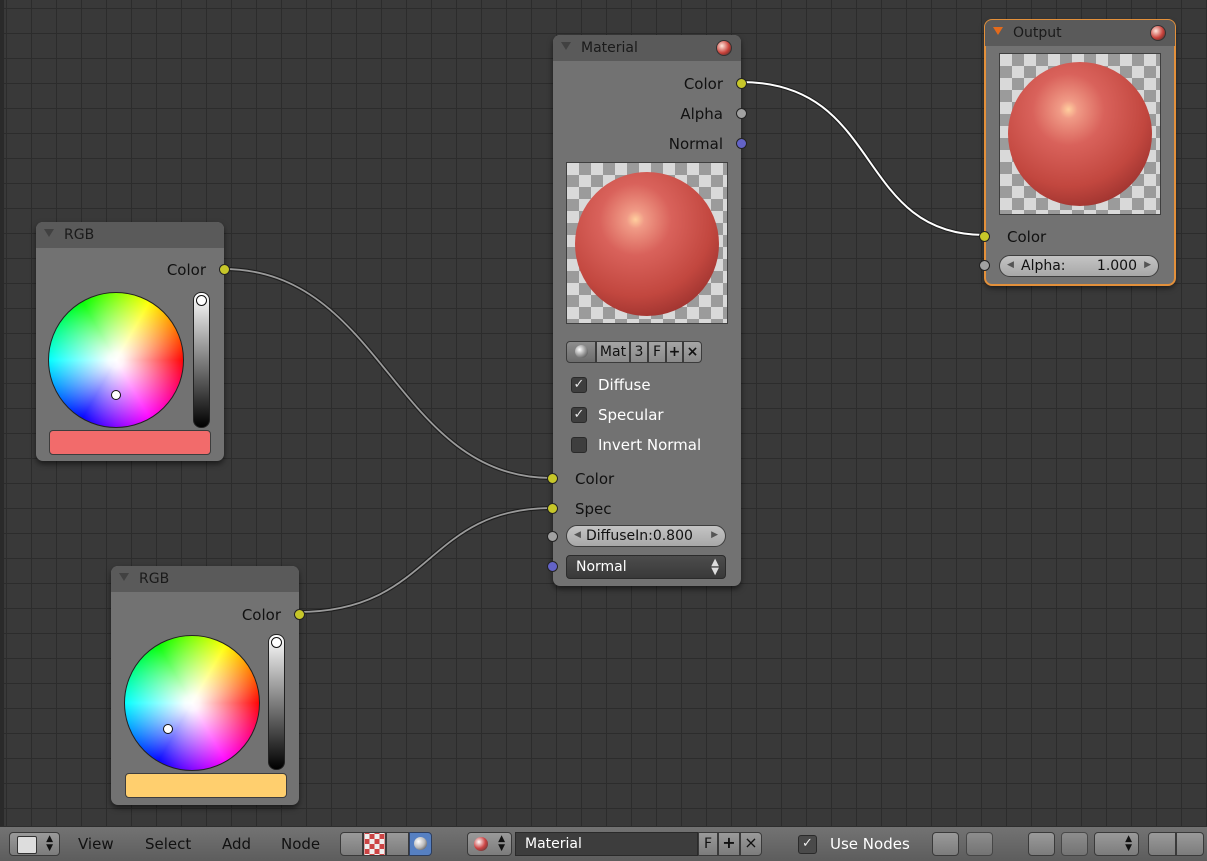 This screenshot has height=861, width=1207. I want to click on material-datablock-selector: Mat 3 F + ×, so click(634, 352).